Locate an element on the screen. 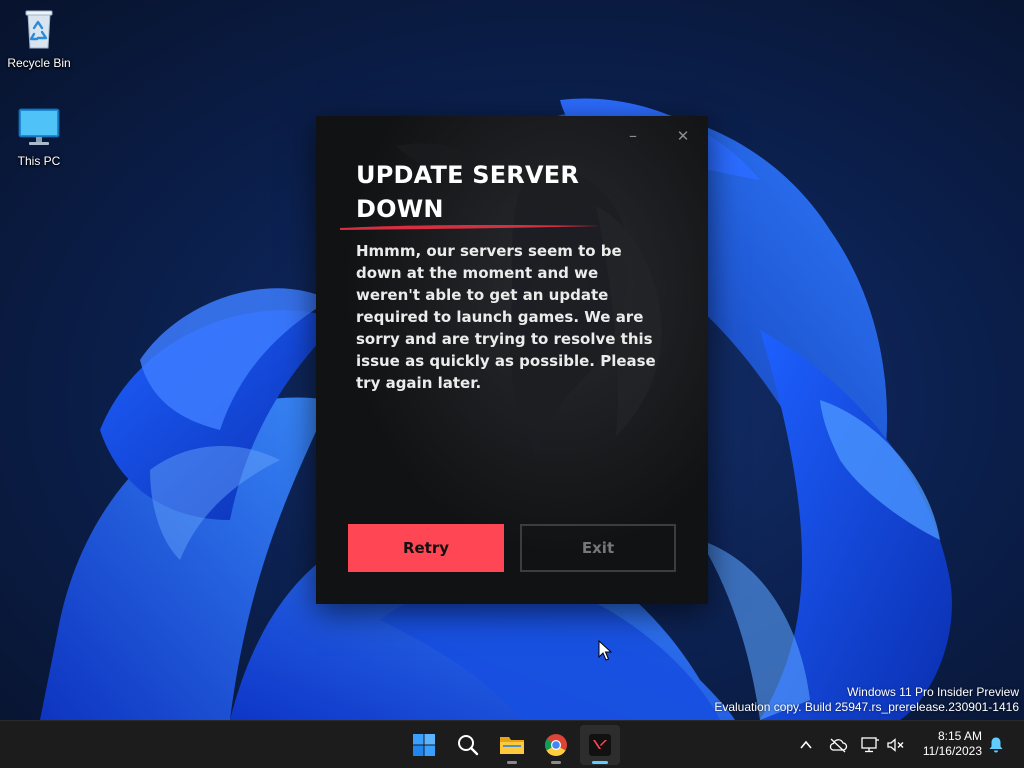 This screenshot has width=1024, height=768. chevron-up-icon is located at coordinates (806, 744).